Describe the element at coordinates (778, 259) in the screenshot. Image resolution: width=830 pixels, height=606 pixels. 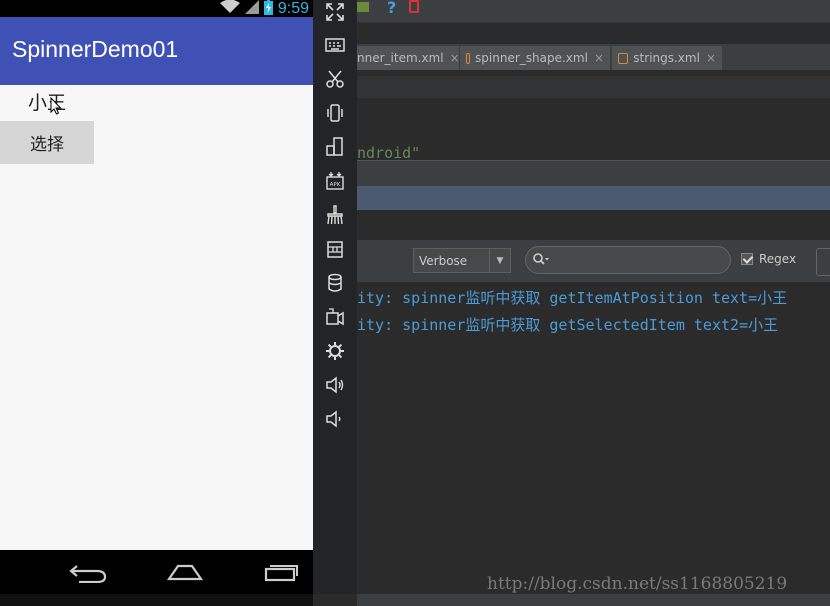
I see `regex-label: Regex` at that location.